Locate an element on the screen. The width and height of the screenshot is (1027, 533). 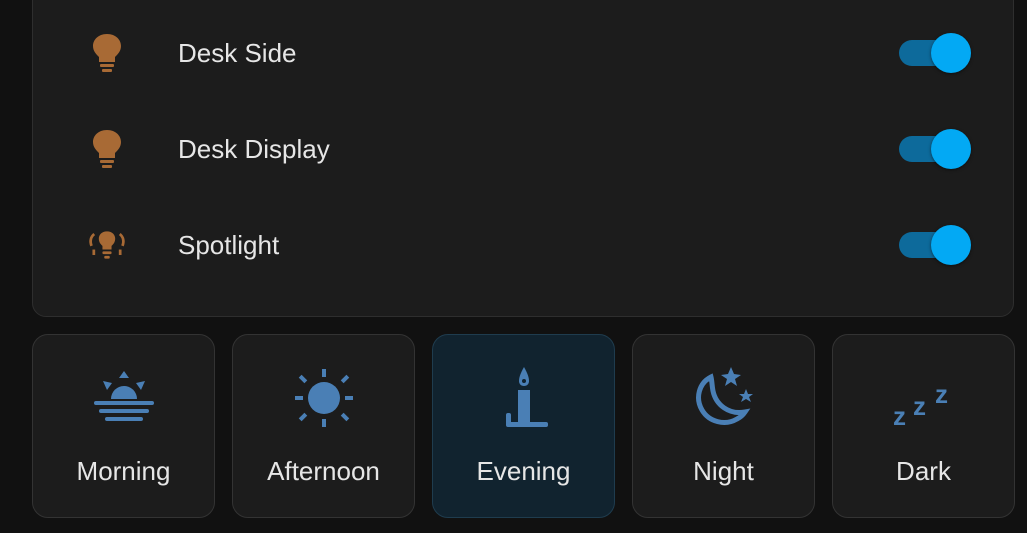
candle-icon is located at coordinates (526, 397).